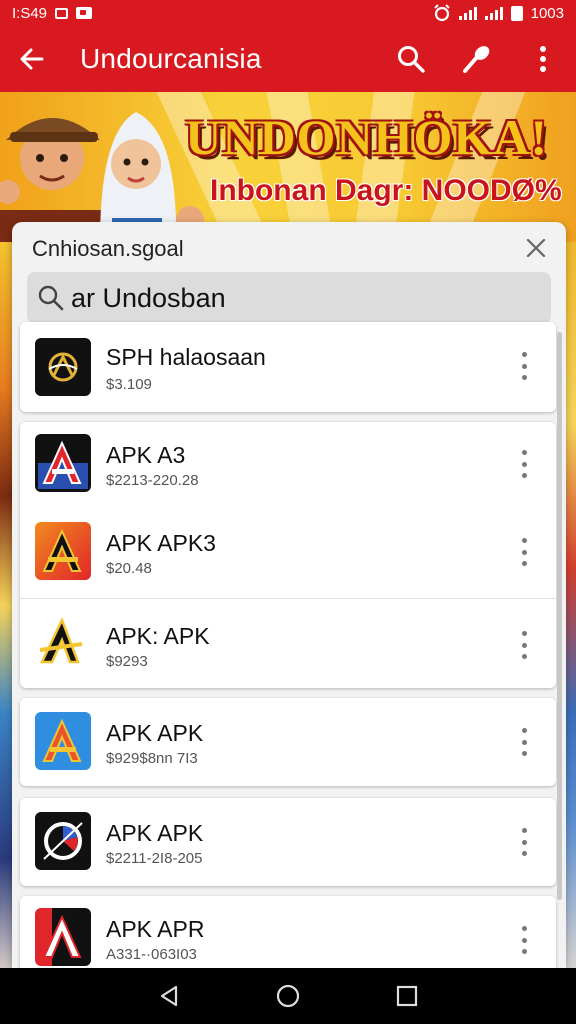 The height and width of the screenshot is (1024, 576). What do you see at coordinates (288, 466) in the screenshot?
I see `list-item: APK A3 $2213-220.28` at bounding box center [288, 466].